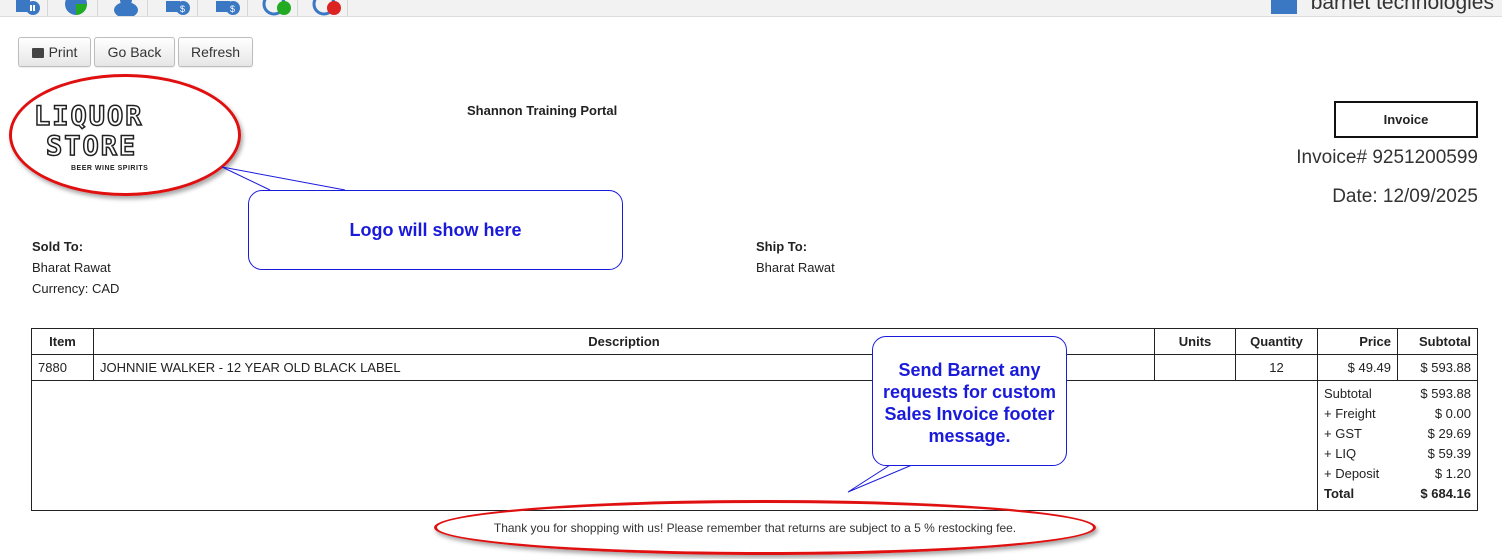 The height and width of the screenshot is (559, 1502). I want to click on total-label: + Freight, so click(1350, 413).